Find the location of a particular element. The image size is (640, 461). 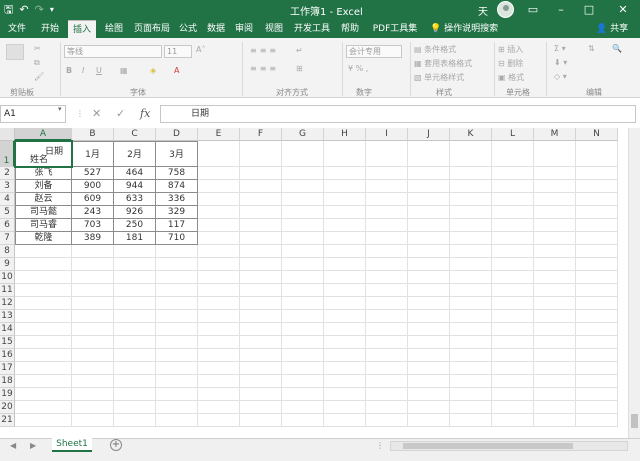

sheet-tab: Sheet1 is located at coordinates (72, 445).